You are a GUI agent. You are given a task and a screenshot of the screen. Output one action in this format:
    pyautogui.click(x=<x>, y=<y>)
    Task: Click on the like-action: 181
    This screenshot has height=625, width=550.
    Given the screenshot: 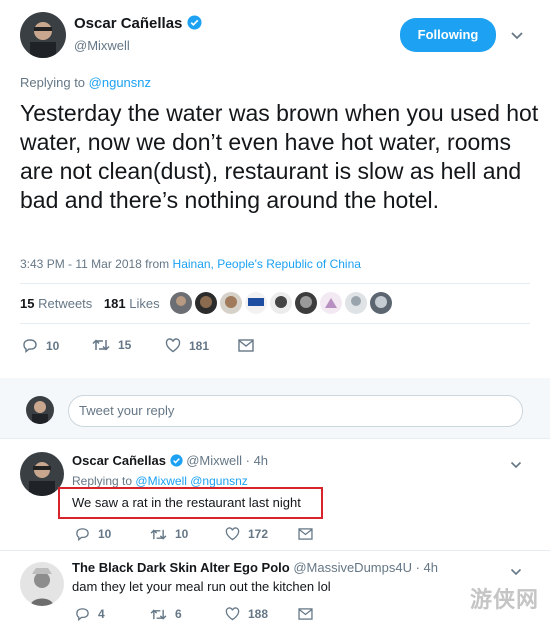 What is the action you would take?
    pyautogui.click(x=187, y=345)
    